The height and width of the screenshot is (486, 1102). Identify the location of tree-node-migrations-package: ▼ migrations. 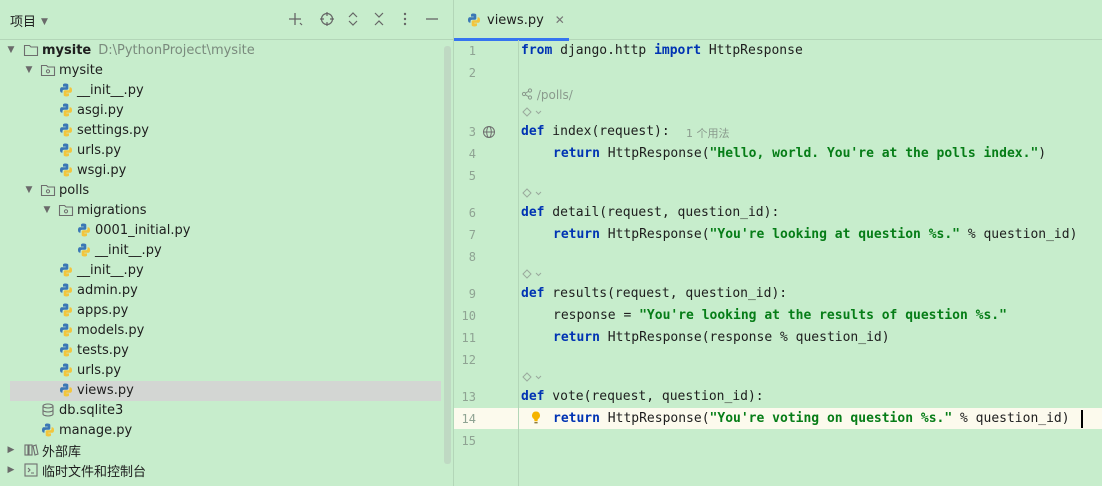
(226, 210).